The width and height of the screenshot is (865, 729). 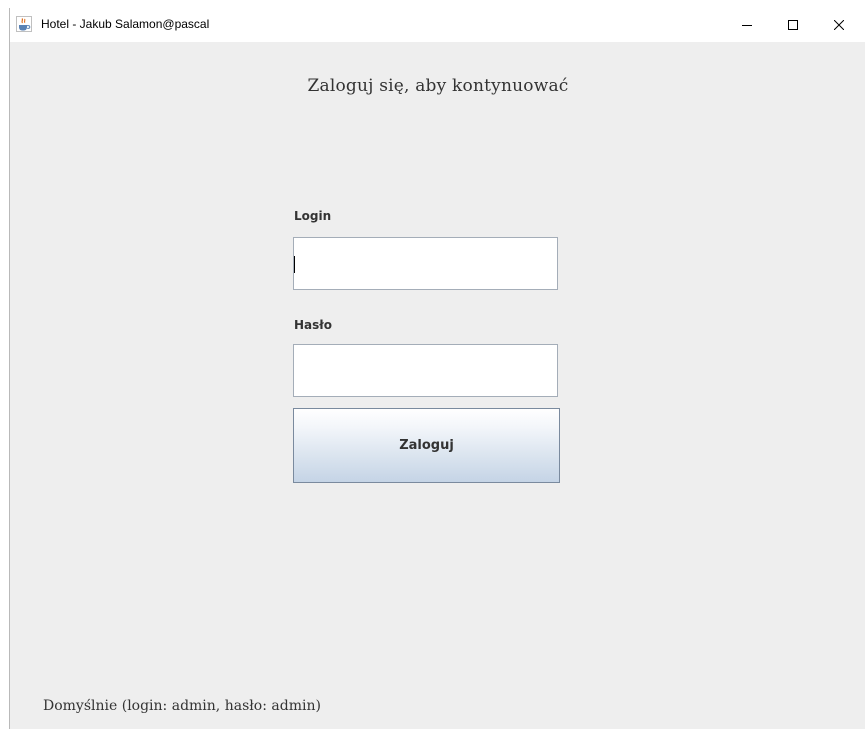 I want to click on password-input, so click(x=425, y=370).